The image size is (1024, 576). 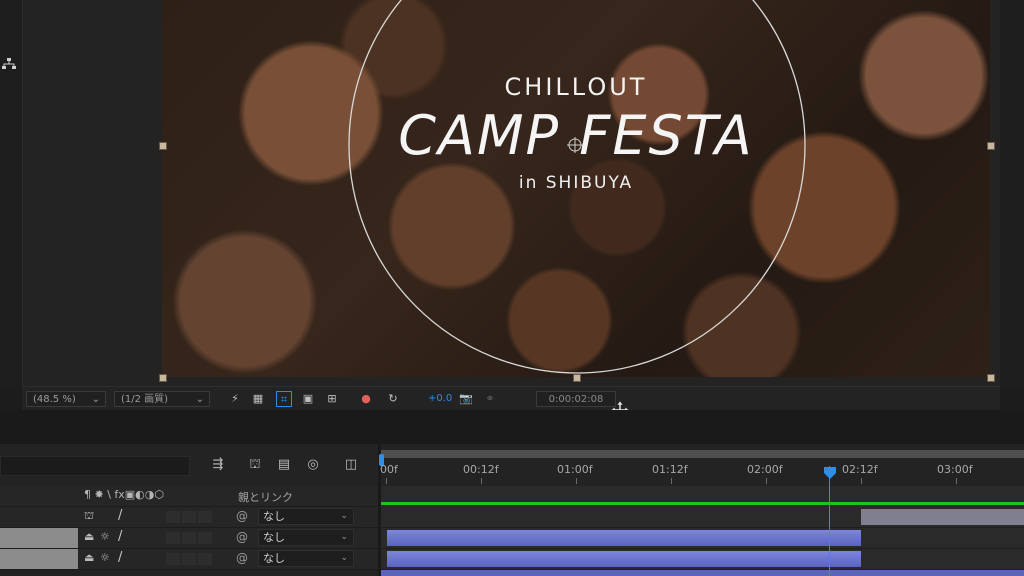 I want to click on frame-blending-icon: ▤, so click(x=284, y=465).